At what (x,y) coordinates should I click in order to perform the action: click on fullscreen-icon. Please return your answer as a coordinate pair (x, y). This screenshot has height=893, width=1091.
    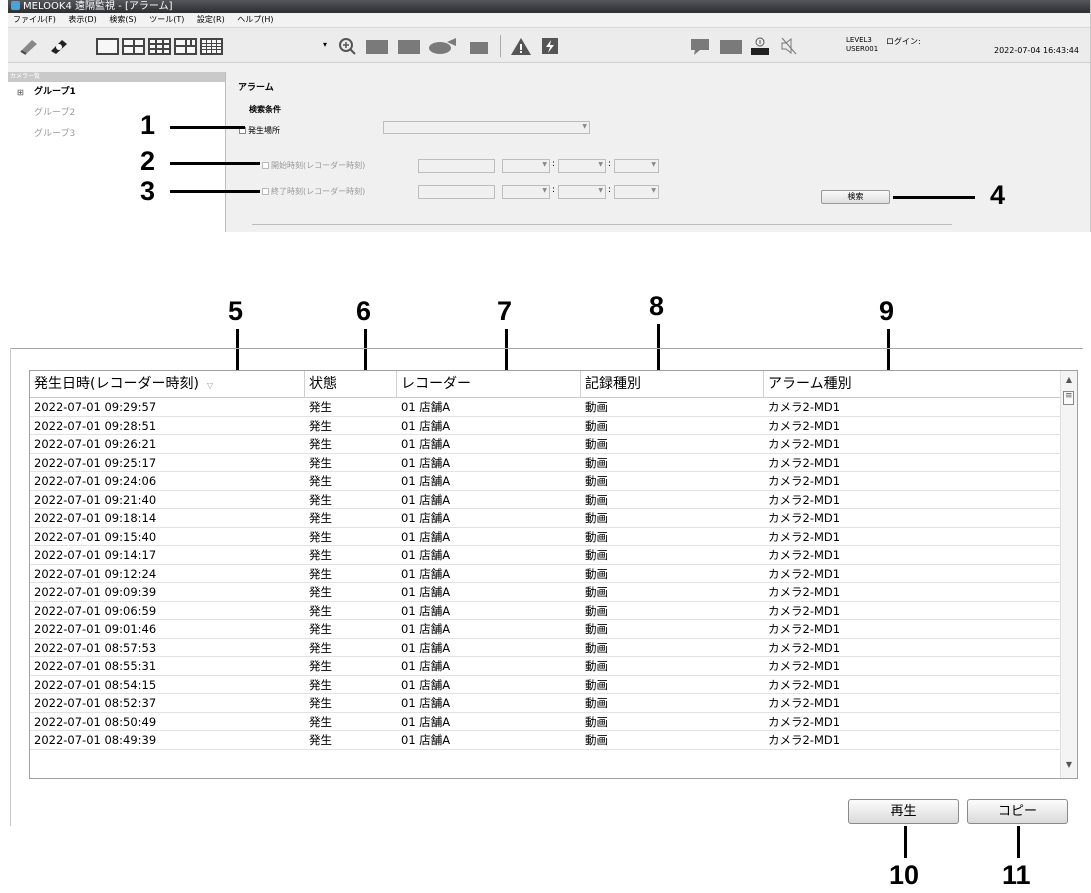
    Looking at the image, I should click on (377, 47).